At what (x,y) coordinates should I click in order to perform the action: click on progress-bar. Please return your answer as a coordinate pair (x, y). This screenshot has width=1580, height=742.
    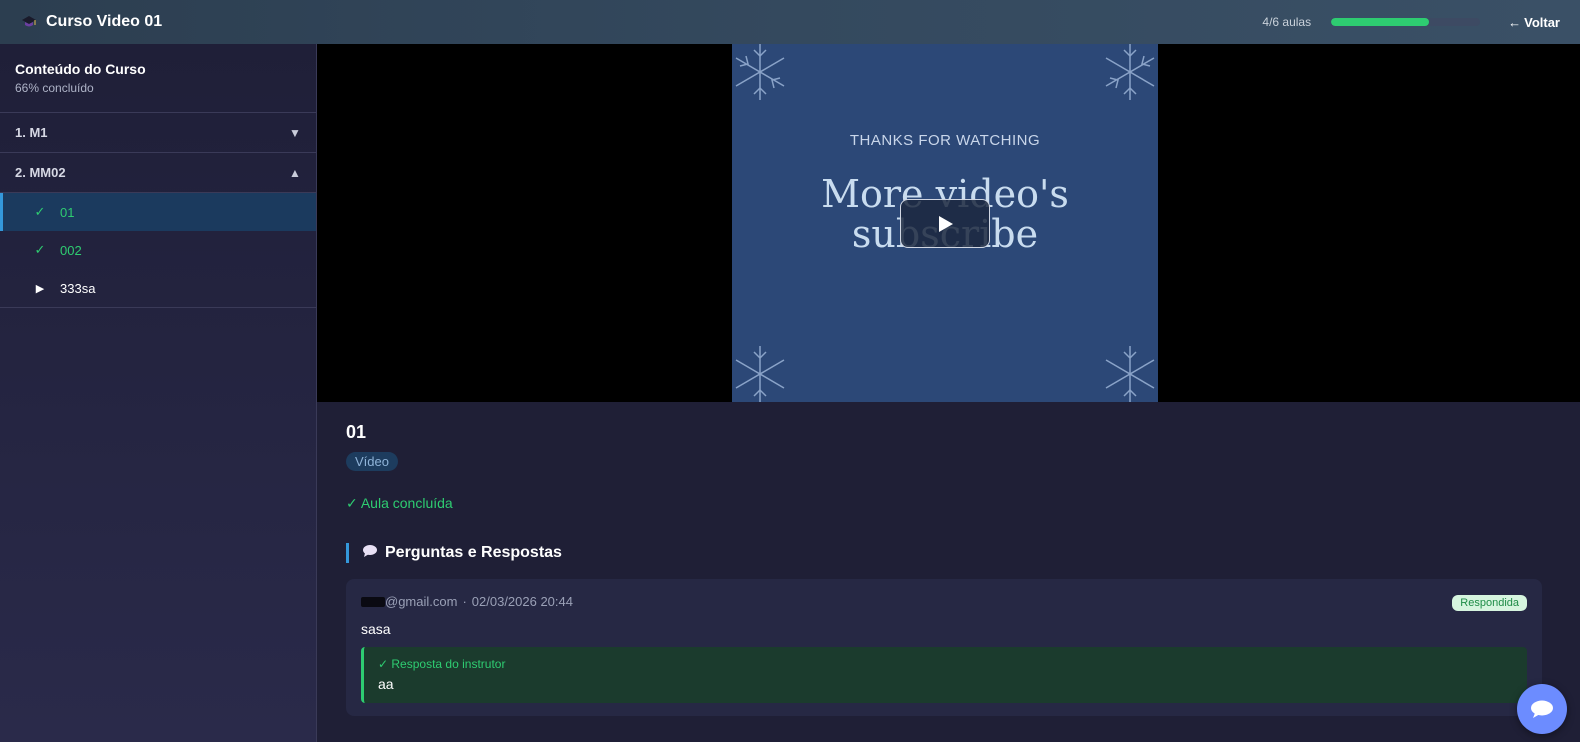
    Looking at the image, I should click on (1406, 22).